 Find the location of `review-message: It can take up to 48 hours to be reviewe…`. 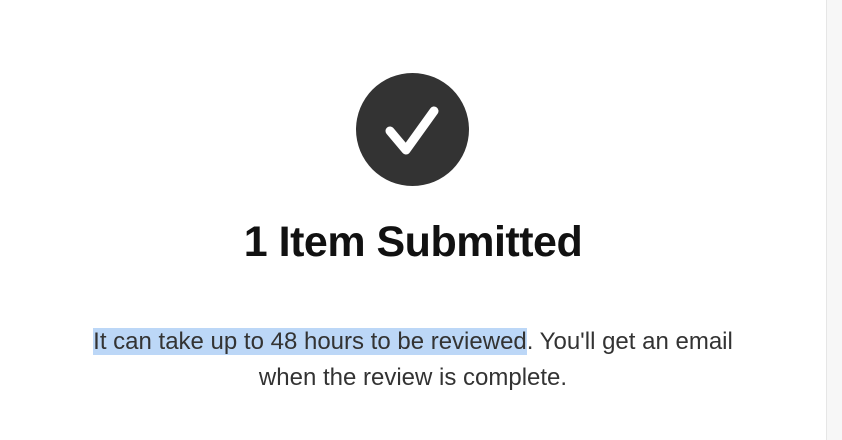

review-message: It can take up to 48 hours to be reviewe… is located at coordinates (413, 360).